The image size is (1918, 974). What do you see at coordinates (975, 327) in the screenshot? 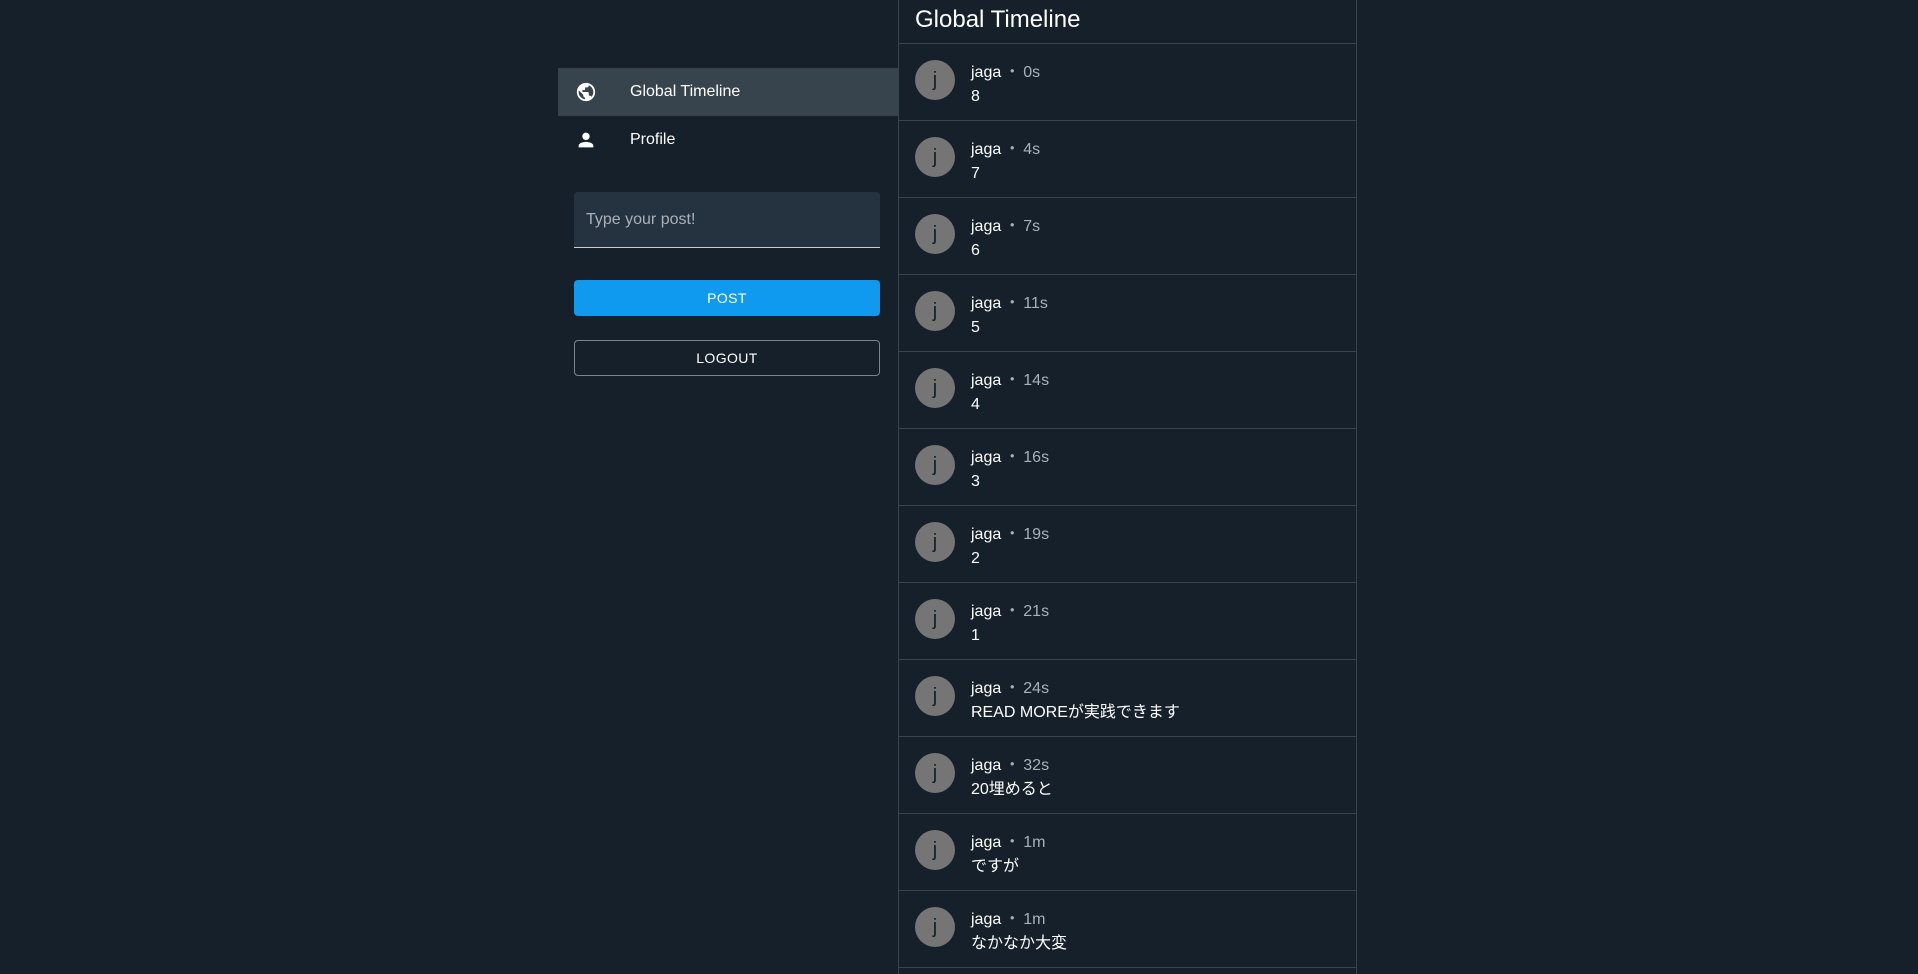
I see `post-text: 5` at bounding box center [975, 327].